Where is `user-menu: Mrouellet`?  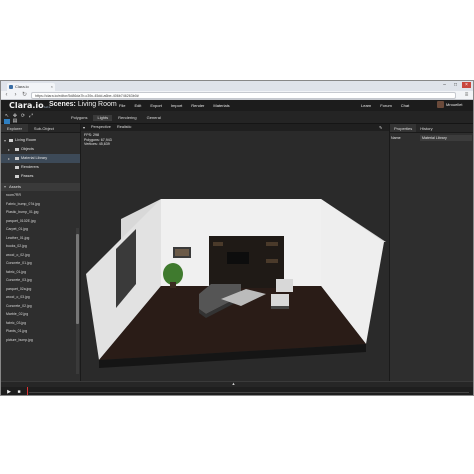
user-menu: Mrouellet is located at coordinates (449, 104).